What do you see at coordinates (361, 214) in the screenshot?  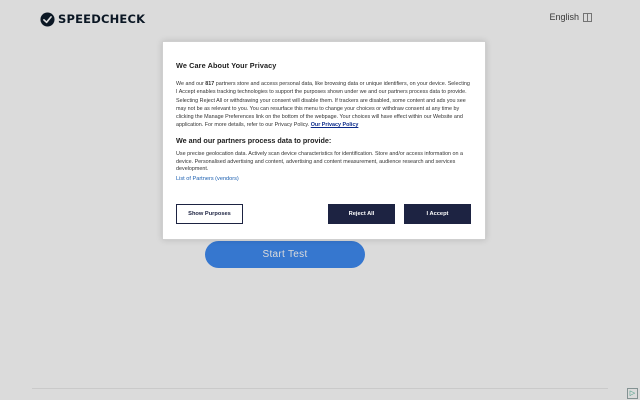 I see `reject-all-button: Reject All` at bounding box center [361, 214].